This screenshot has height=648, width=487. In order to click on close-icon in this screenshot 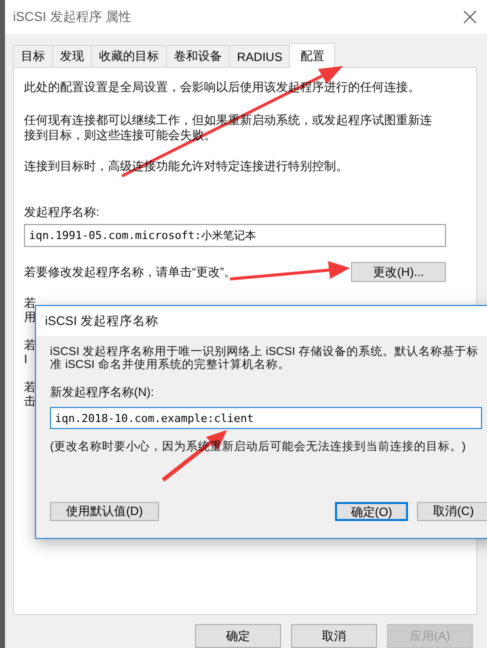, I will do `click(470, 17)`.